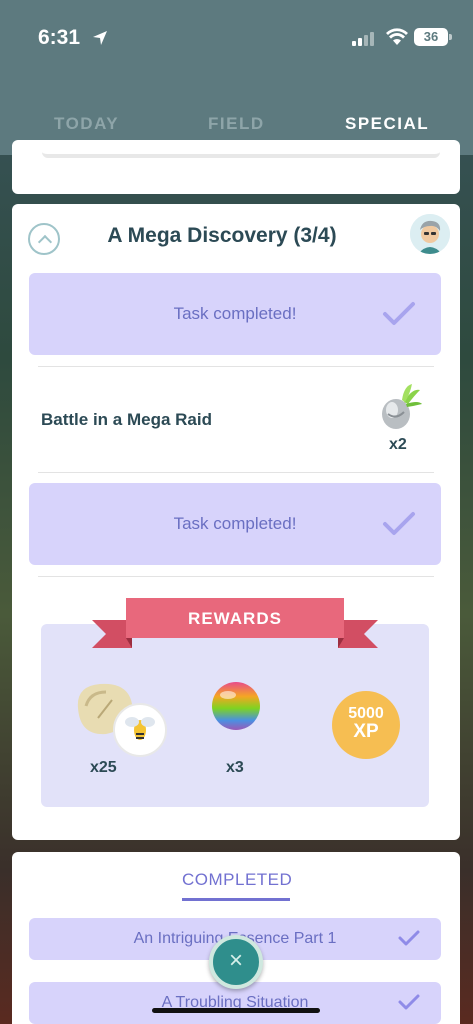  Describe the element at coordinates (363, 38) in the screenshot. I see `cellular-signal-icon` at that location.